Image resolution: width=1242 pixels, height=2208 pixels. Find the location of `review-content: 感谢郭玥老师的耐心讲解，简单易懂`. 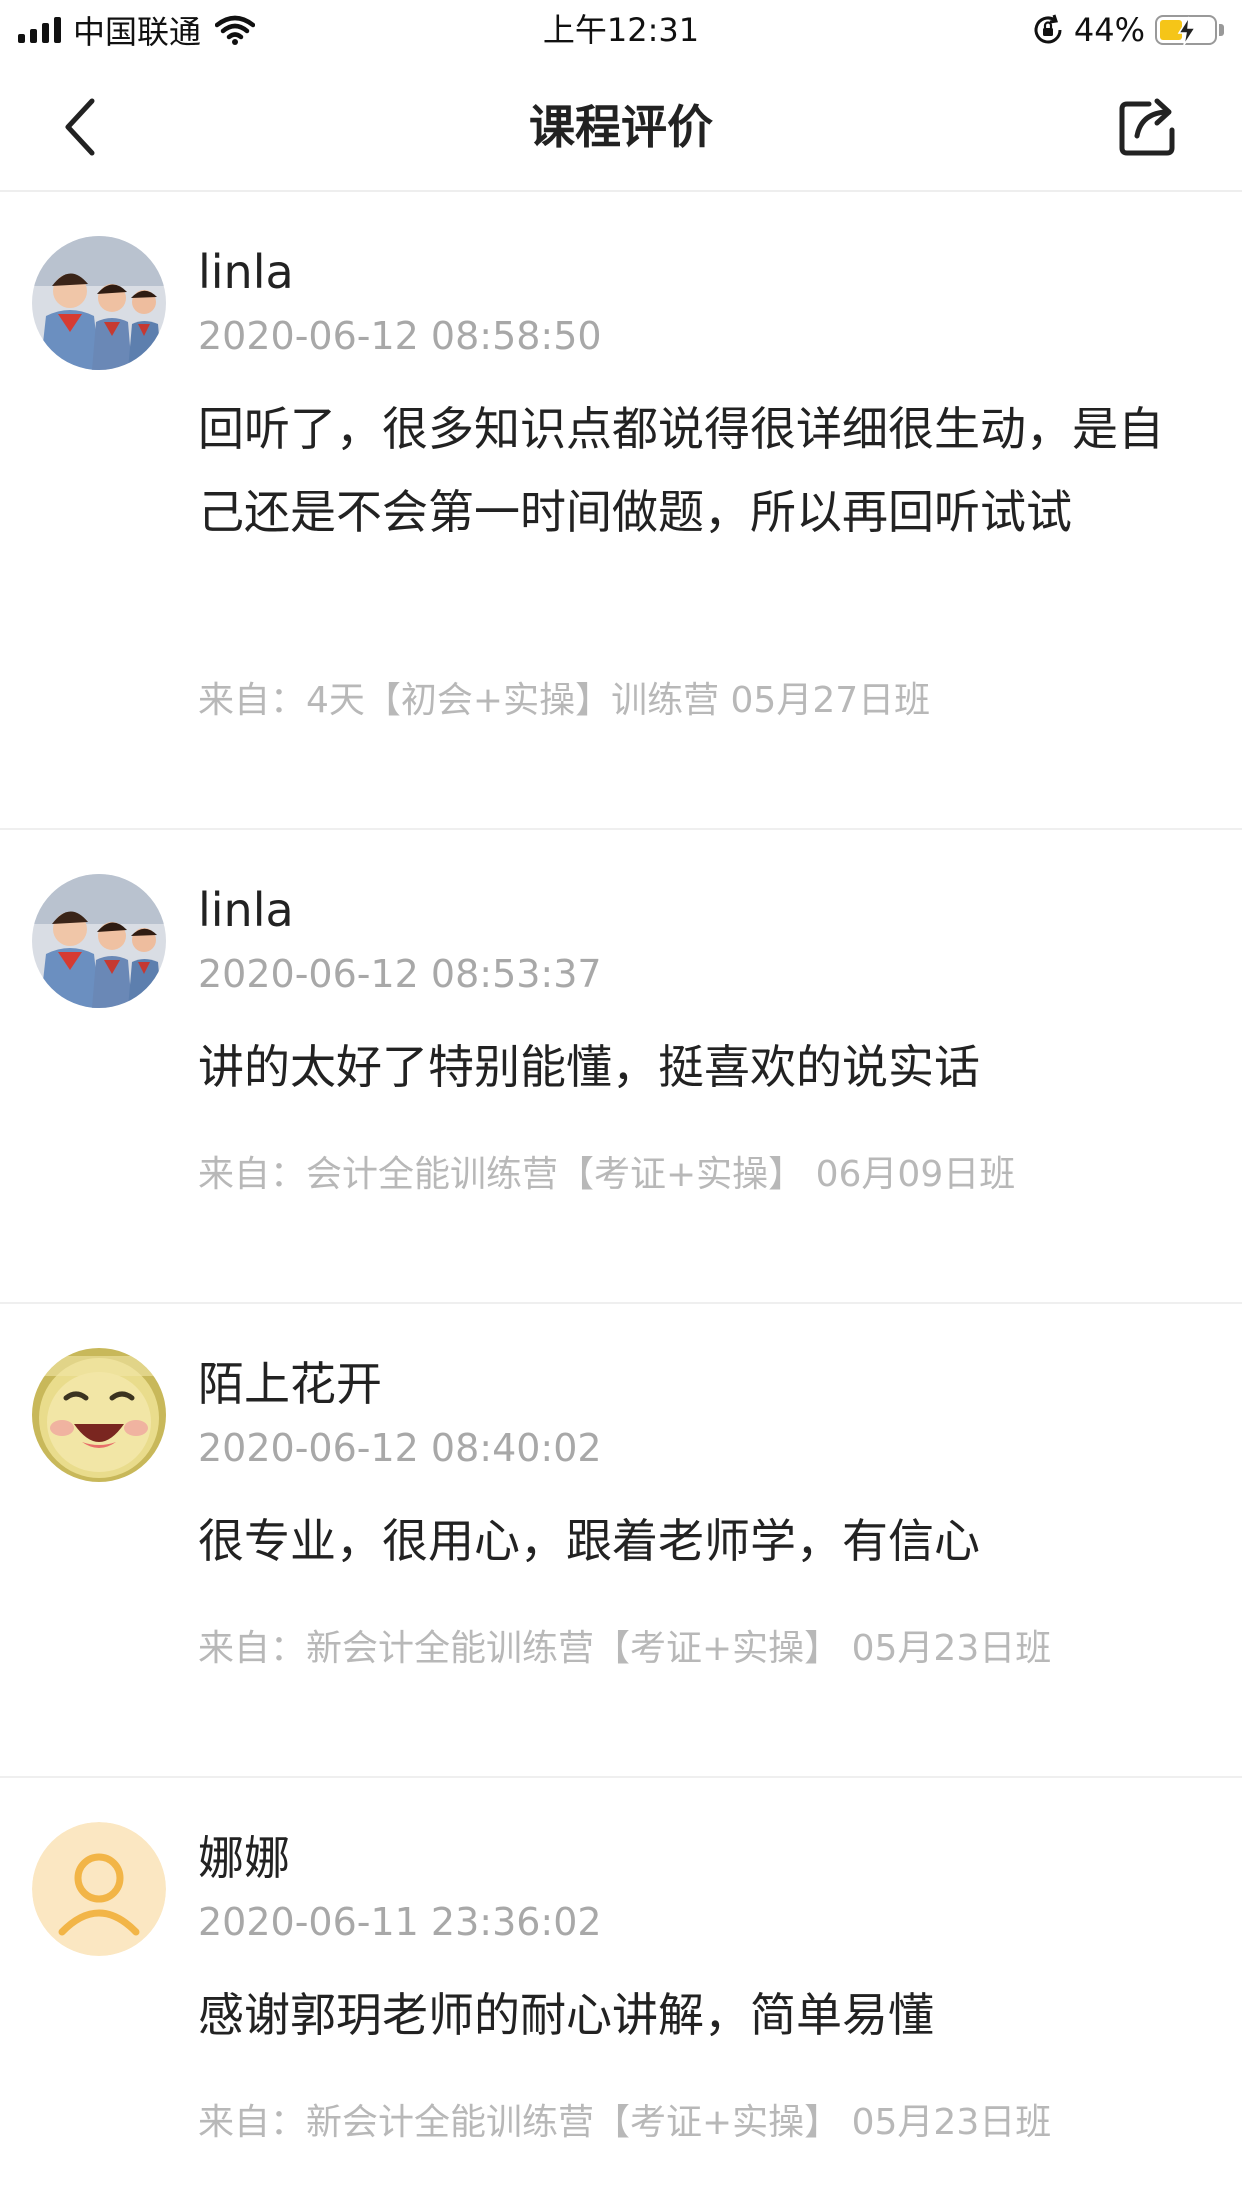

review-content: 感谢郭玥老师的耐心讲解，简单易懂 is located at coordinates (566, 2015).